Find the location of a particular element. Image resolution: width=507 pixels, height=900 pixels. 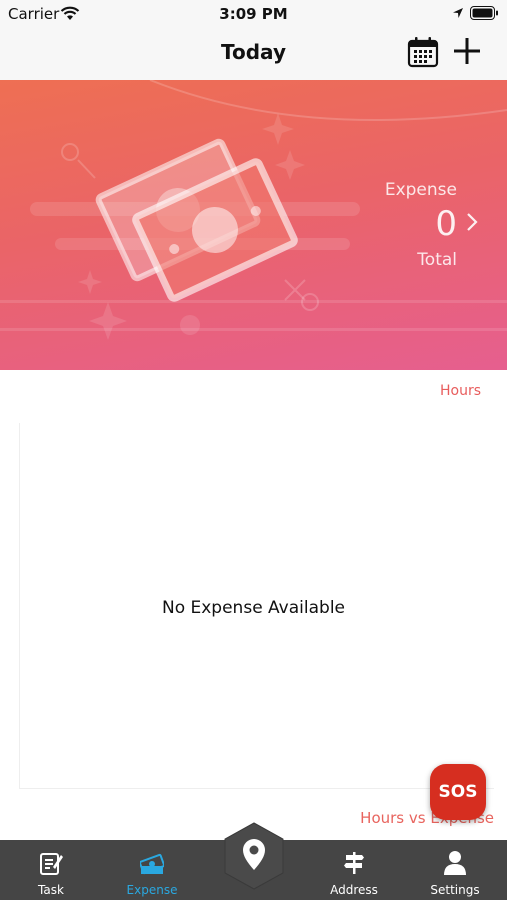

tab-settings-label: Settings is located at coordinates (455, 890).